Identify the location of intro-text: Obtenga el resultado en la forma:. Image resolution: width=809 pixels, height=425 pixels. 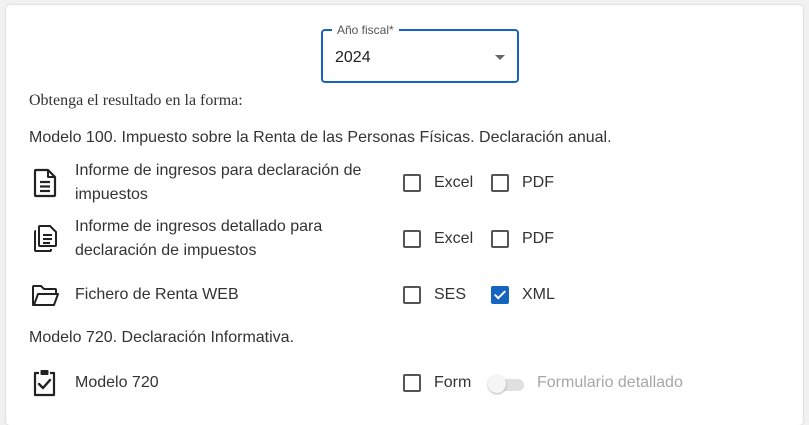
(136, 100).